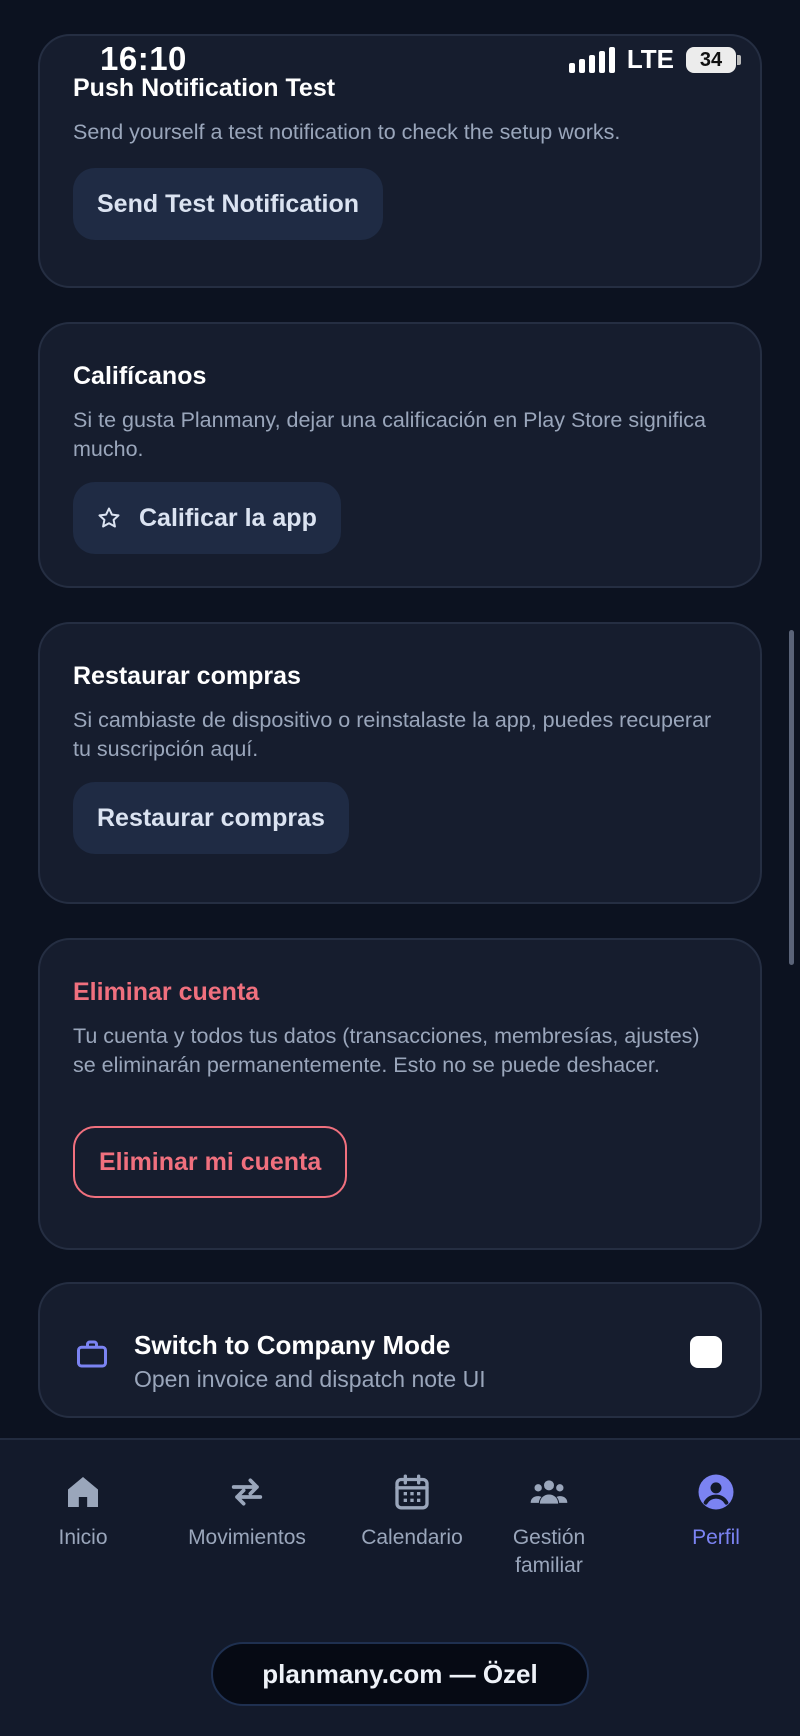 This screenshot has height=1736, width=800. What do you see at coordinates (166, 992) in the screenshot?
I see `delete-account-title: Eliminar cuenta` at bounding box center [166, 992].